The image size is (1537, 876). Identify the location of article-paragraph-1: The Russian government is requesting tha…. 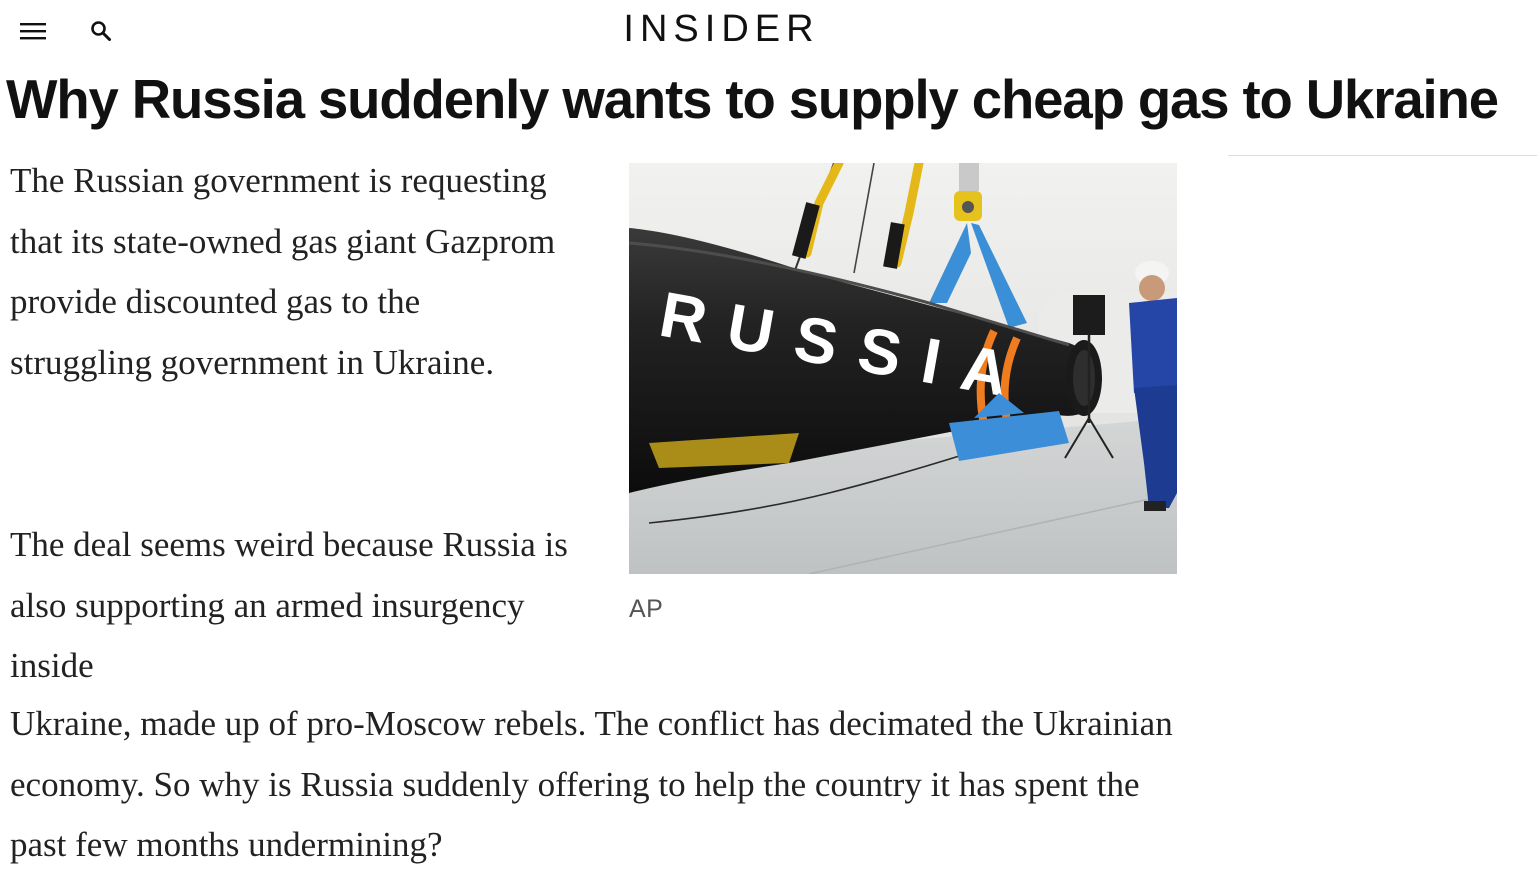
(283, 271).